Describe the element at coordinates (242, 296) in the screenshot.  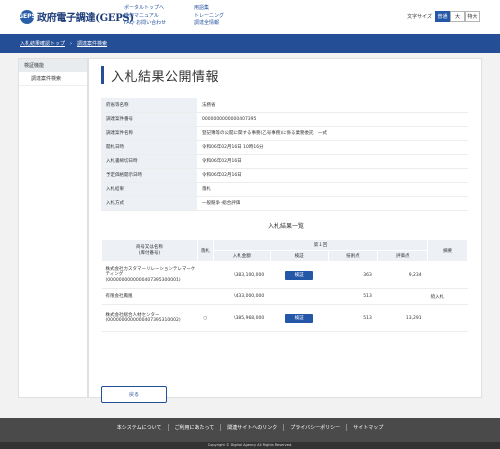
I see `bid-amount: \433,000,000` at that location.